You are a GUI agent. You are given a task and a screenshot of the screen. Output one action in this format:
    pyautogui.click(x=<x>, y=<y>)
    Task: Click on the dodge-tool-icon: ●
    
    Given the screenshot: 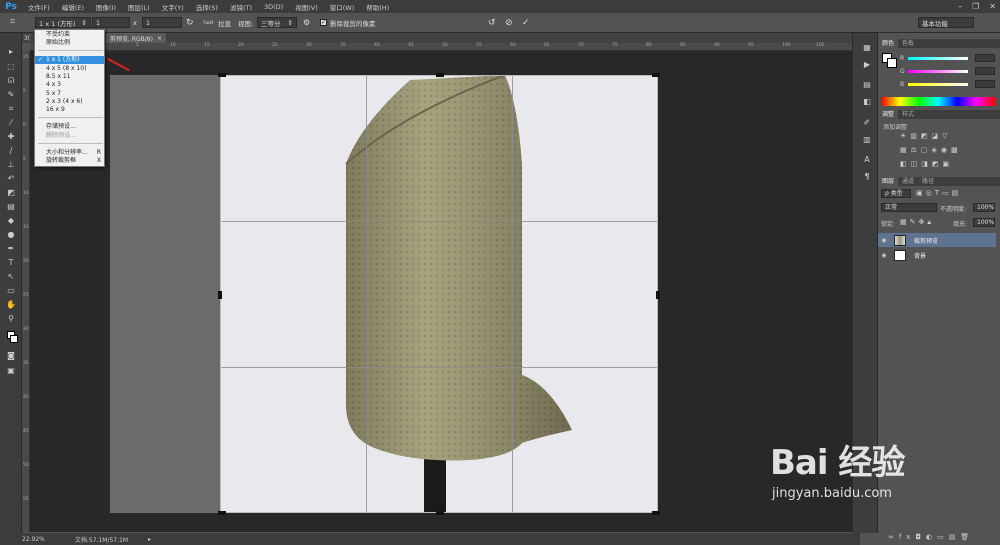 What is the action you would take?
    pyautogui.click(x=11, y=235)
    